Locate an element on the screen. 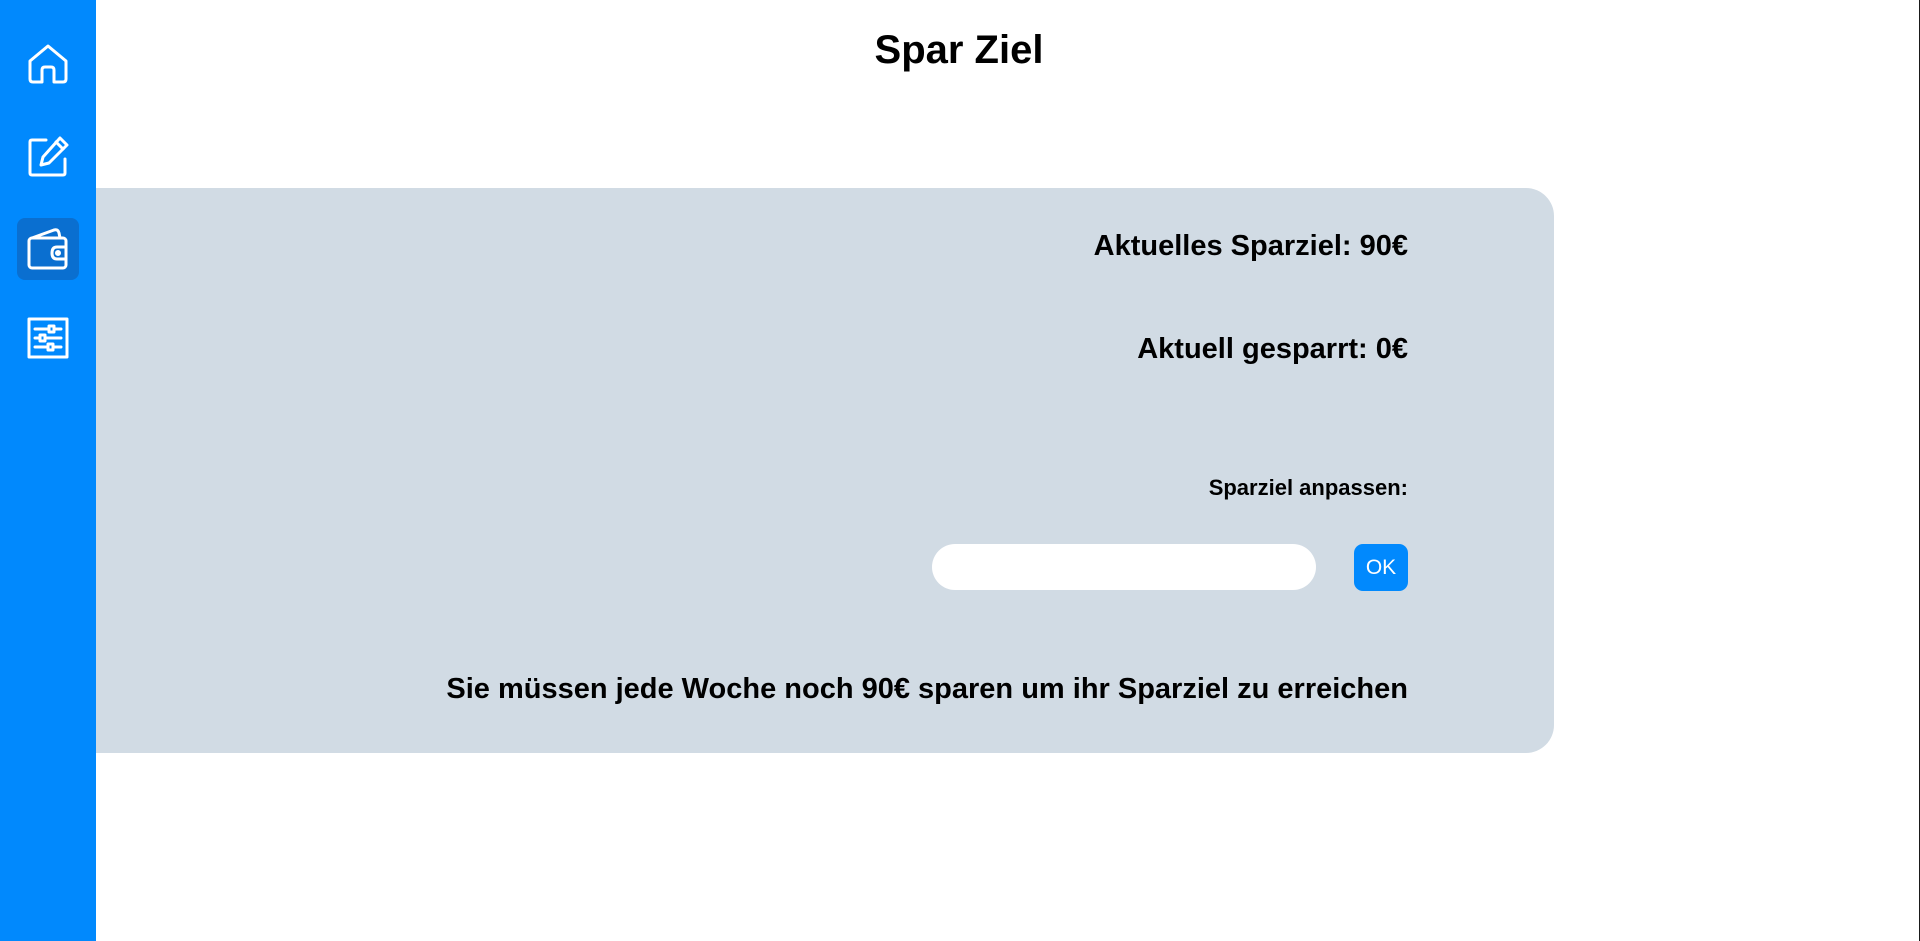 The height and width of the screenshot is (941, 1920). goal-input is located at coordinates (1124, 567).